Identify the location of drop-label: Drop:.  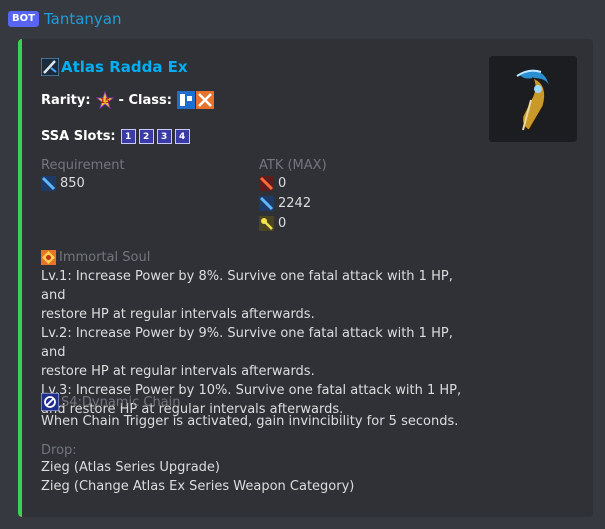
(59, 450).